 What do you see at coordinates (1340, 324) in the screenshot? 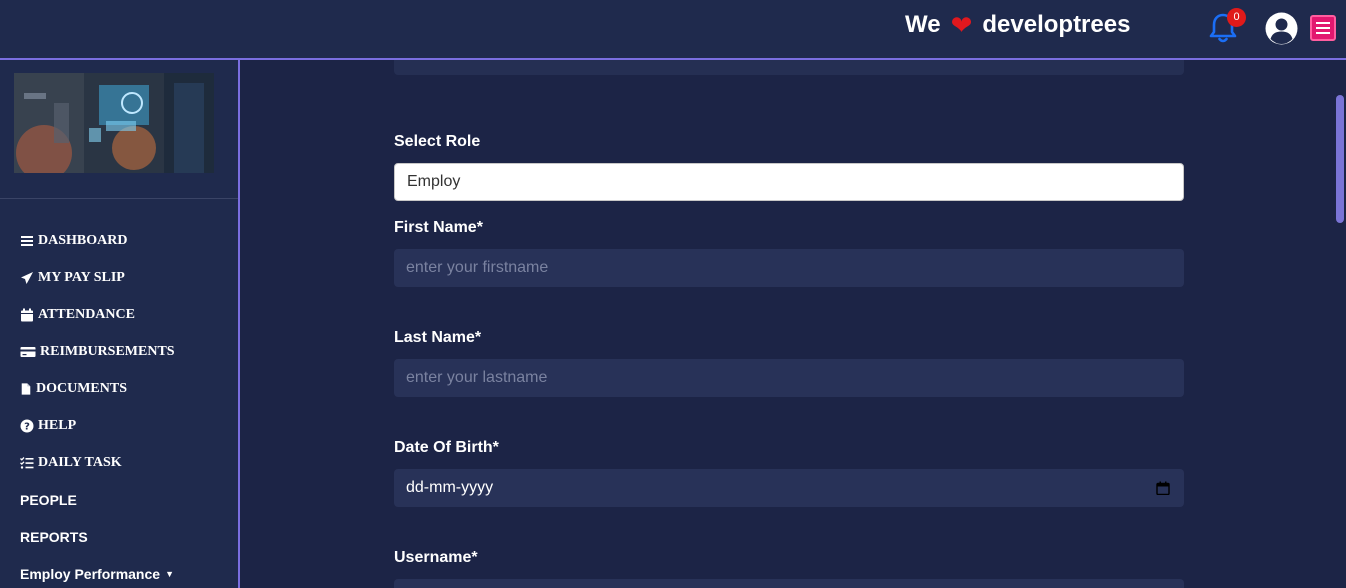
I see `scrollbar` at bounding box center [1340, 324].